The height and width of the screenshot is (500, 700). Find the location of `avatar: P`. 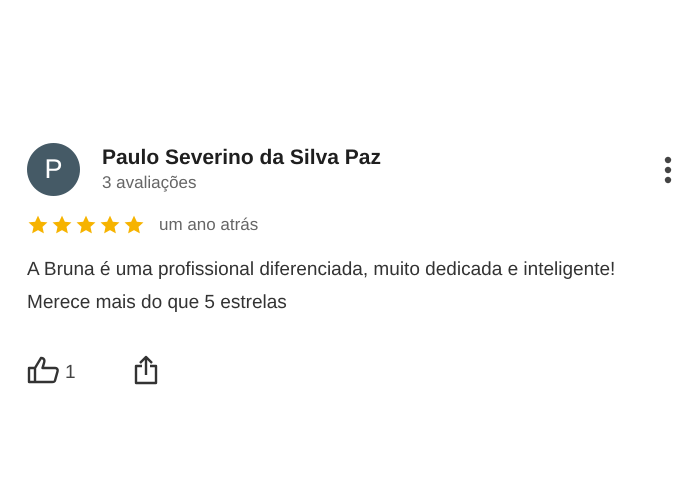

avatar: P is located at coordinates (53, 169).